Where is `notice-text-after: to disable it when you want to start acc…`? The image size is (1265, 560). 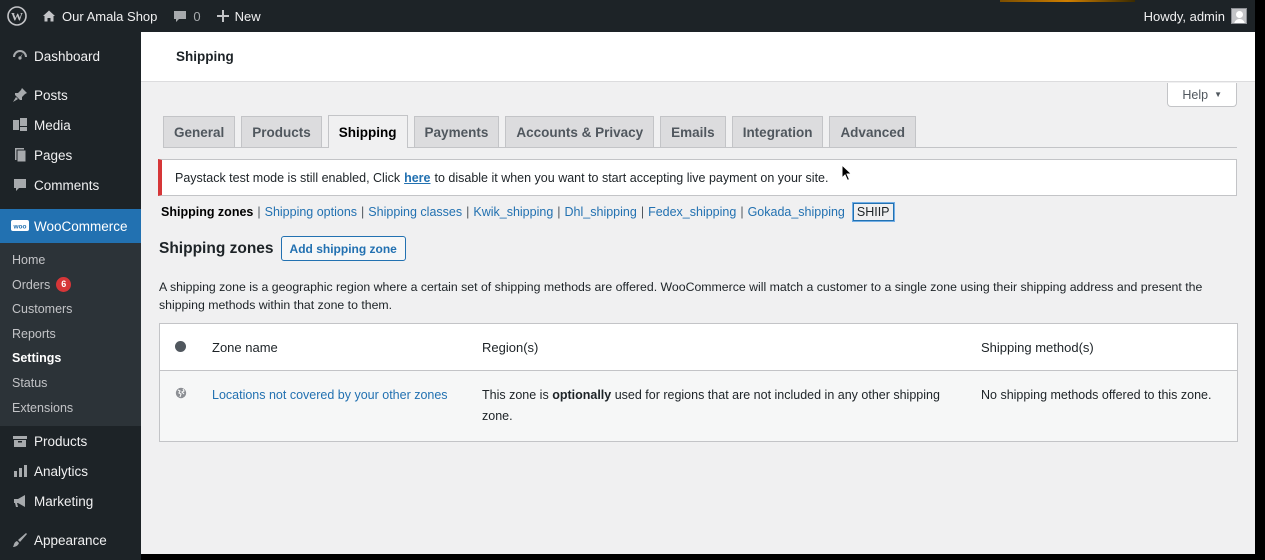 notice-text-after: to disable it when you want to start acc… is located at coordinates (631, 177).